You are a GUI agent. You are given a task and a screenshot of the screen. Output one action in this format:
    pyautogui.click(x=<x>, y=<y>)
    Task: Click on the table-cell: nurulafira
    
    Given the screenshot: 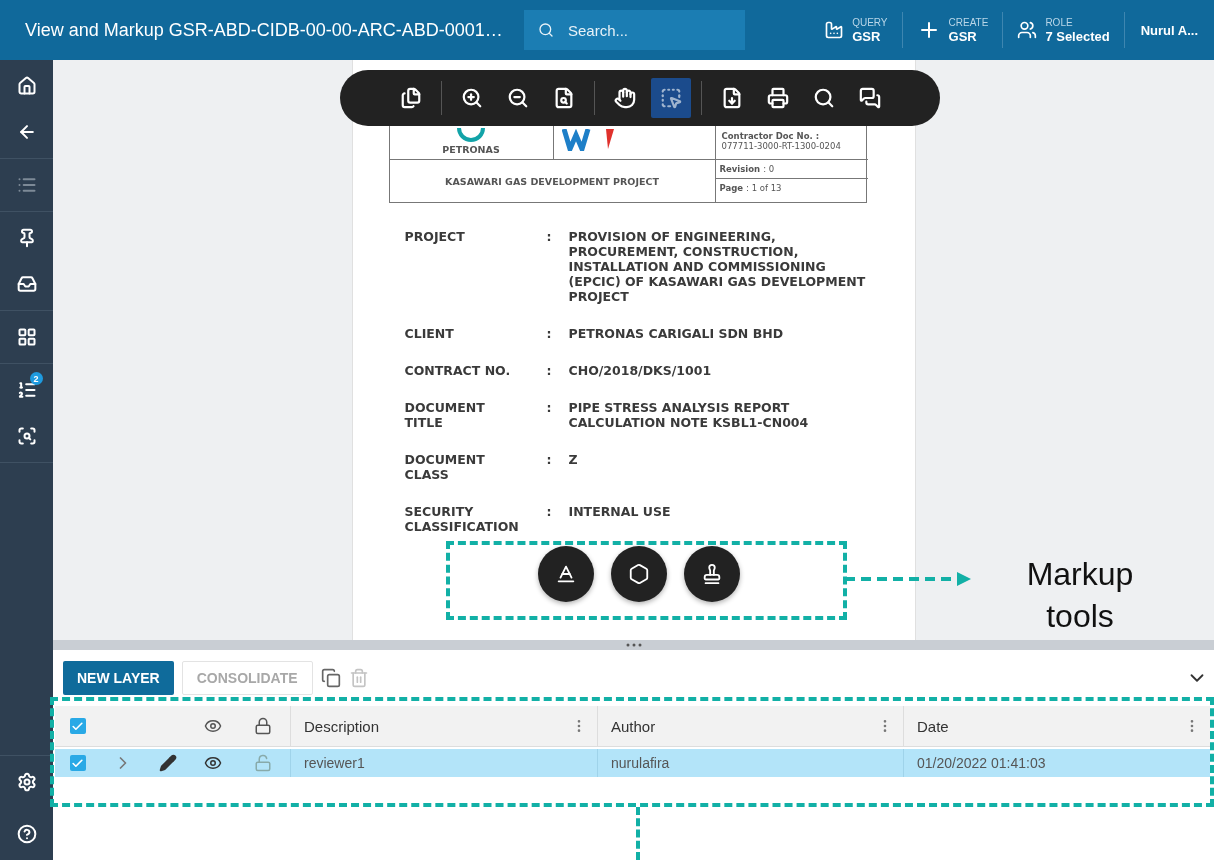 What is the action you would take?
    pyautogui.click(x=750, y=763)
    